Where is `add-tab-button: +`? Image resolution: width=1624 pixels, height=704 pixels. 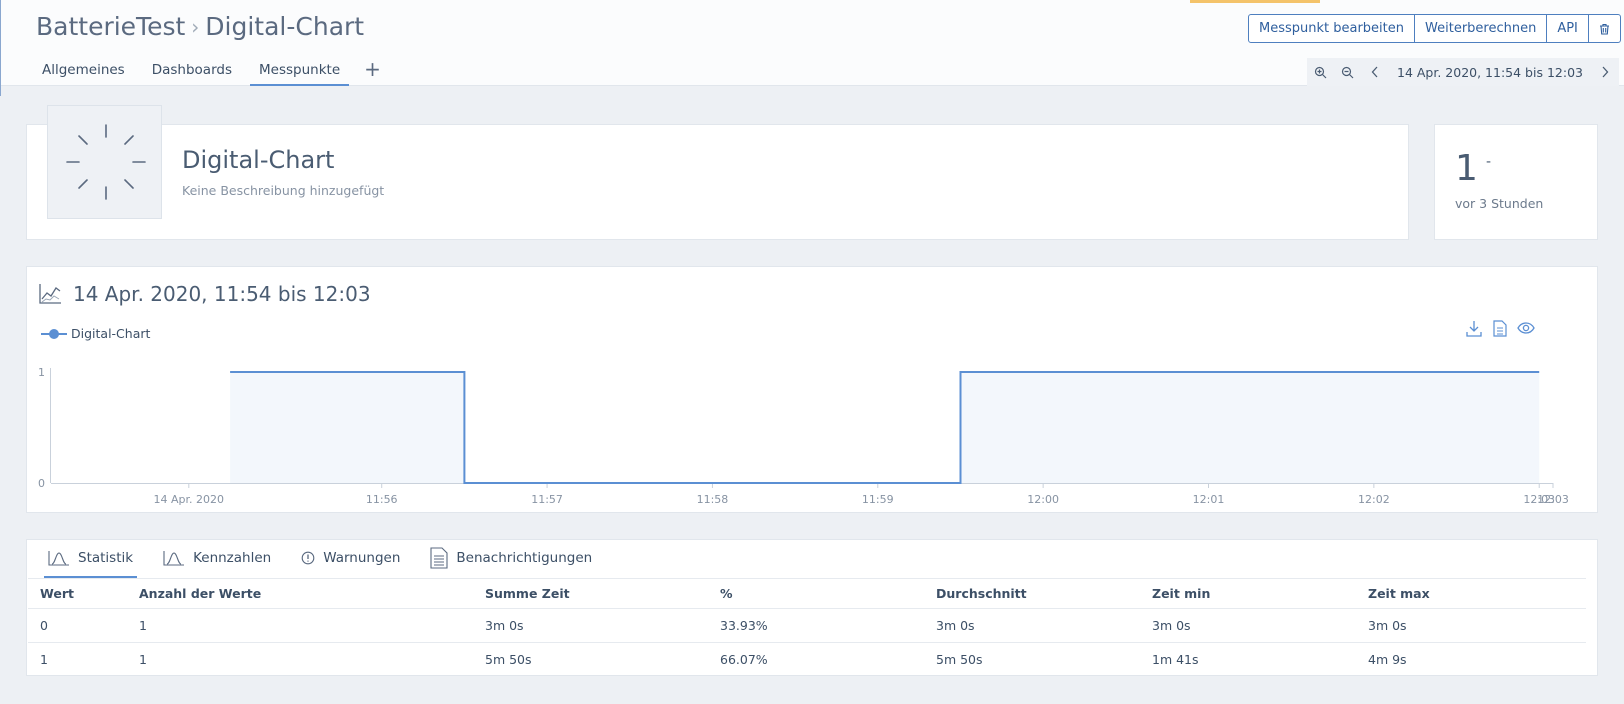 add-tab-button: + is located at coordinates (372, 69).